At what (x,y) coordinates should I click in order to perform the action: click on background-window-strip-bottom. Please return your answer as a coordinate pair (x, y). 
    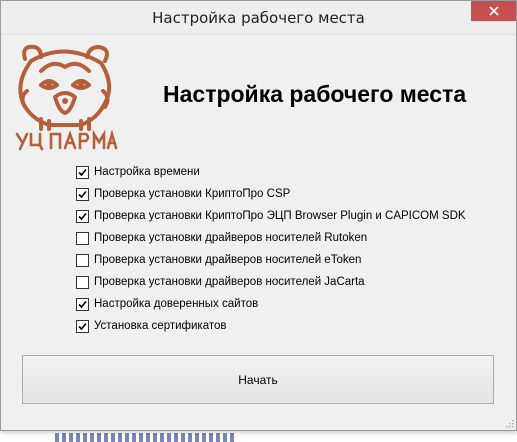
    Looking at the image, I should click on (145, 437).